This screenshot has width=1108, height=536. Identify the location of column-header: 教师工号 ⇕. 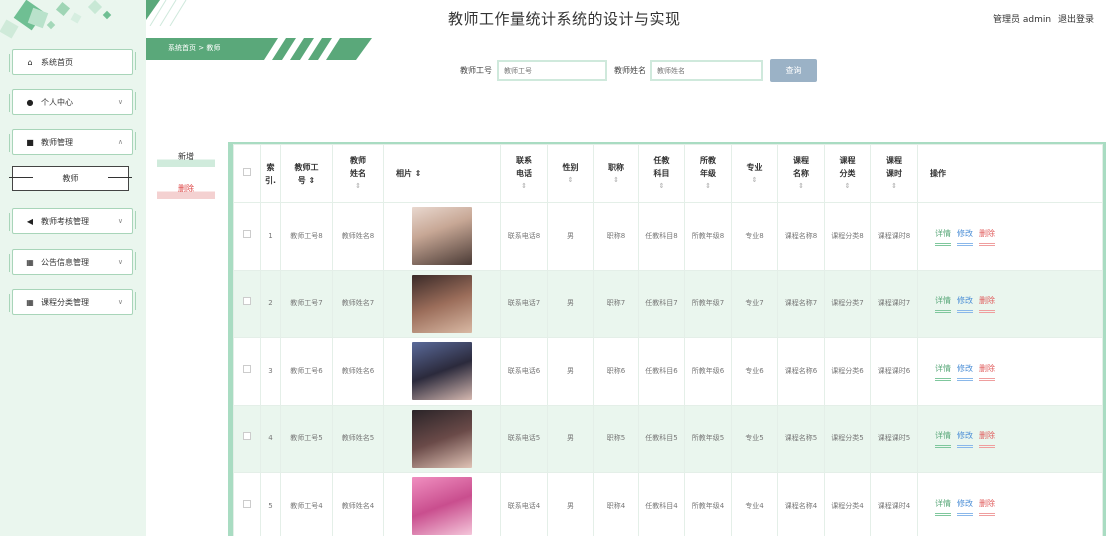
(306, 173).